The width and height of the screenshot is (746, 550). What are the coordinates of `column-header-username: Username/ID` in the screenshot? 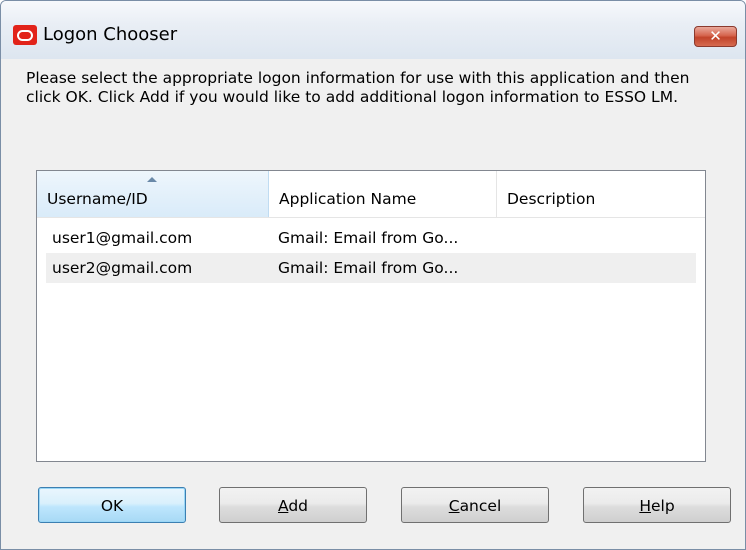 It's located at (153, 194).